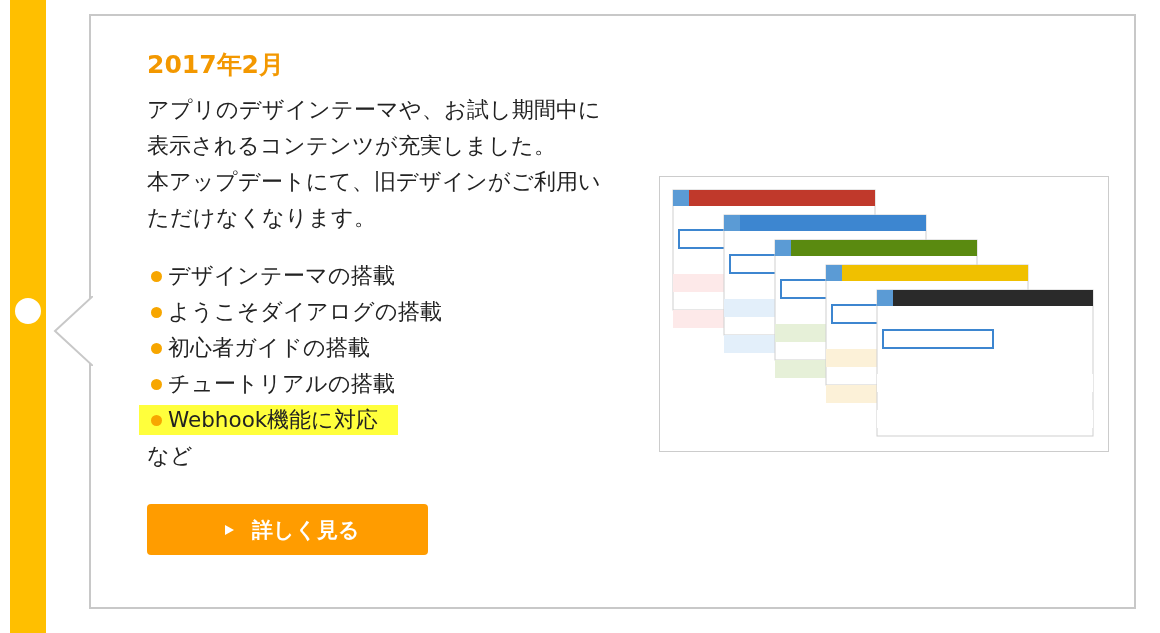  I want to click on entry-date: 2017年2月, so click(216, 65).